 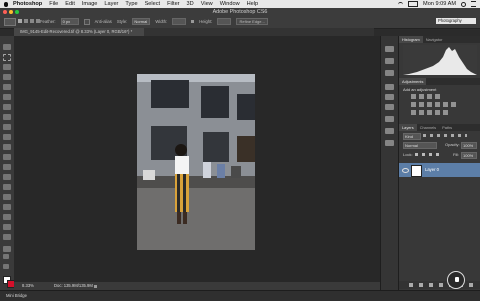 What do you see at coordinates (437, 104) in the screenshot?
I see `black-white-icon` at bounding box center [437, 104].